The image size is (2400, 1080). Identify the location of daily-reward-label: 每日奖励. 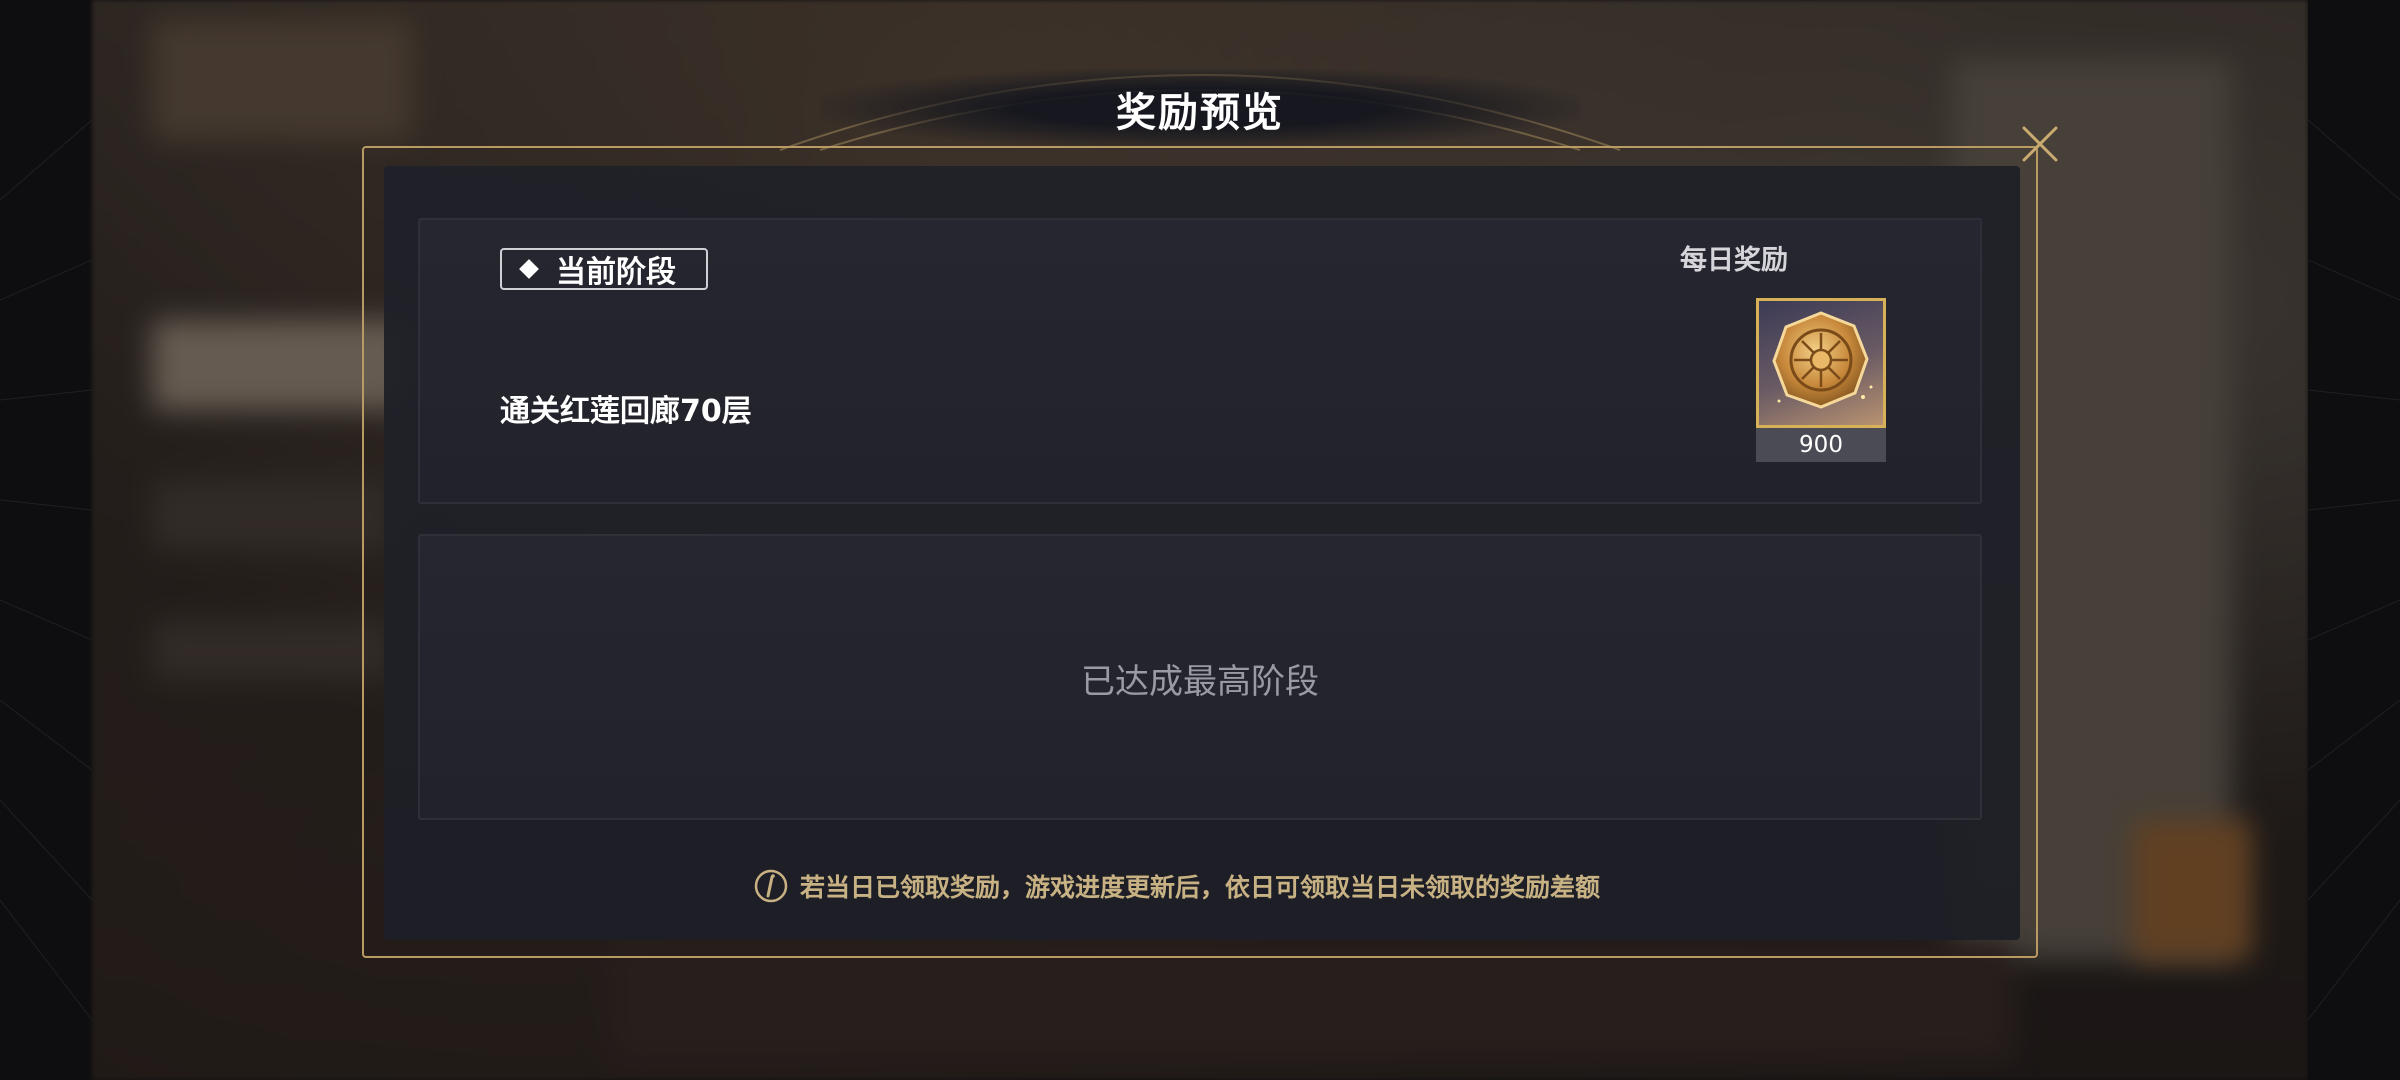
(1734, 260).